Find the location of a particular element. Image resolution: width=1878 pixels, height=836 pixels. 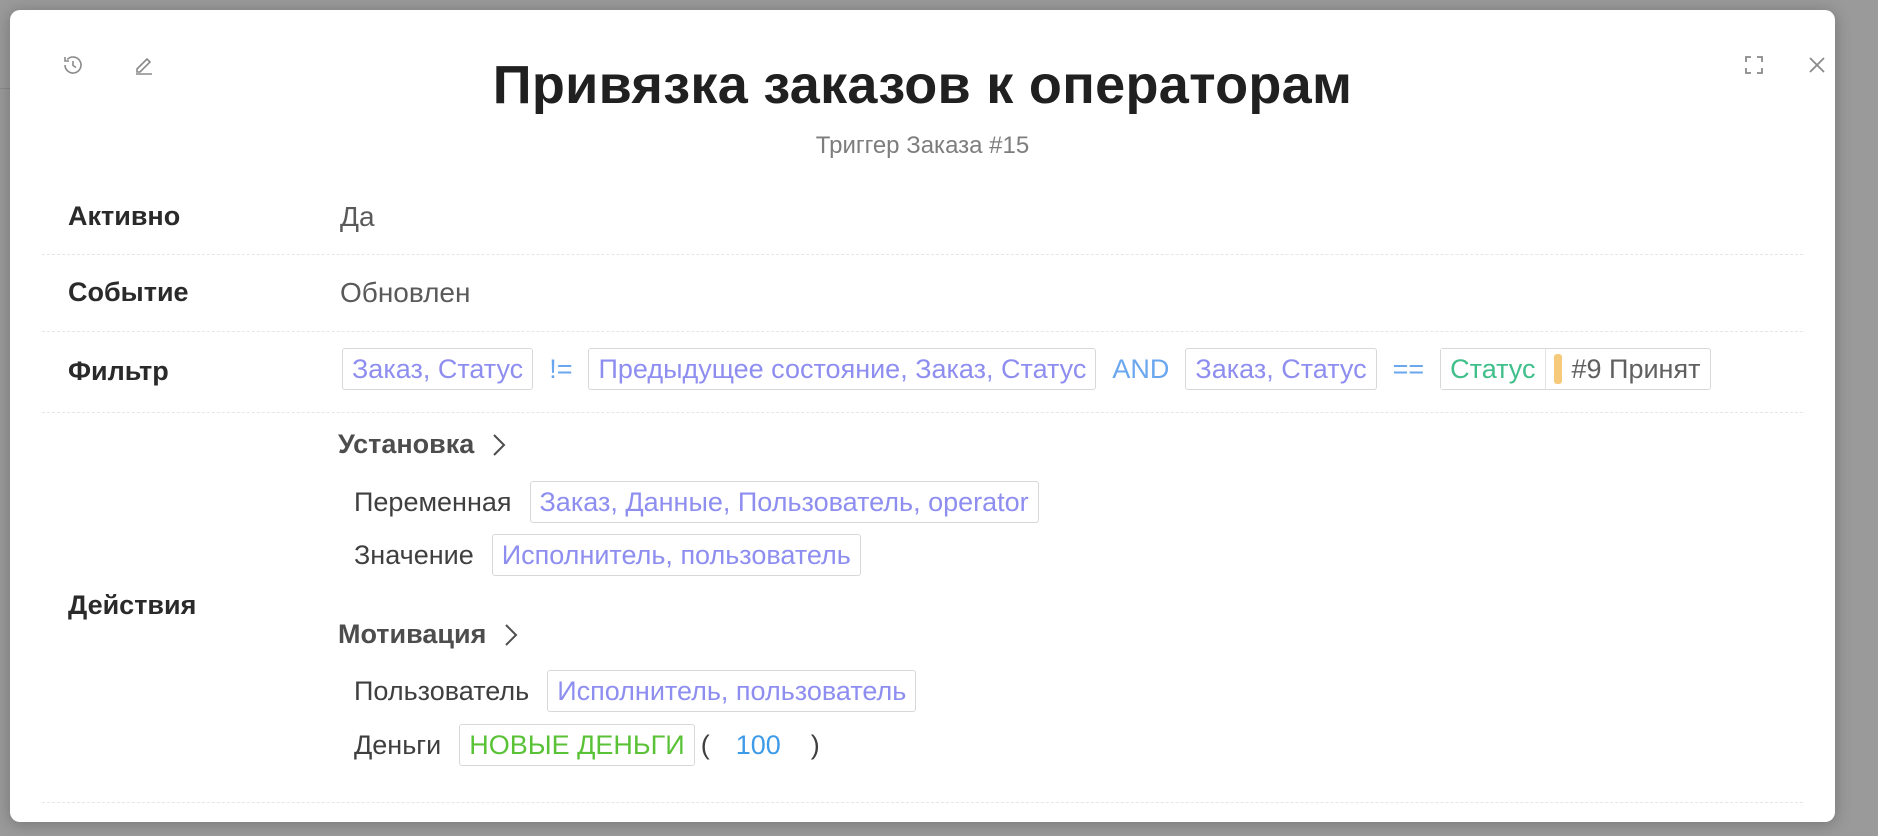

row-active: Активно Да is located at coordinates (922, 216).